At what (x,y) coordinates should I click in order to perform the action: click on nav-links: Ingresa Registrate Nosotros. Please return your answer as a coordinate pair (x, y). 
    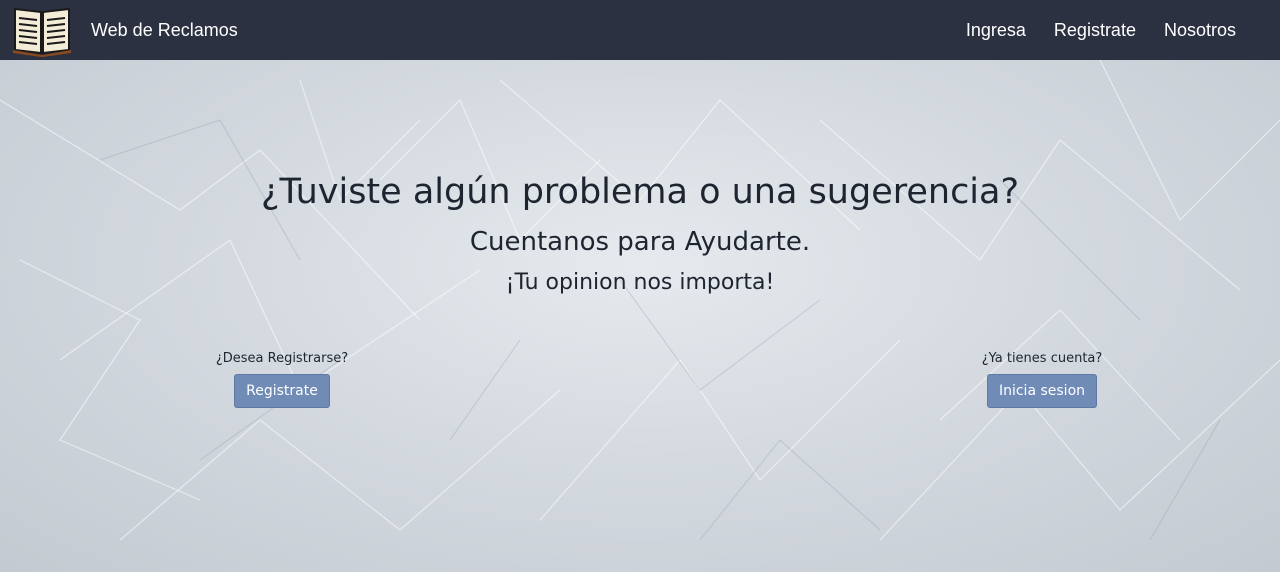
    Looking at the image, I should click on (1101, 30).